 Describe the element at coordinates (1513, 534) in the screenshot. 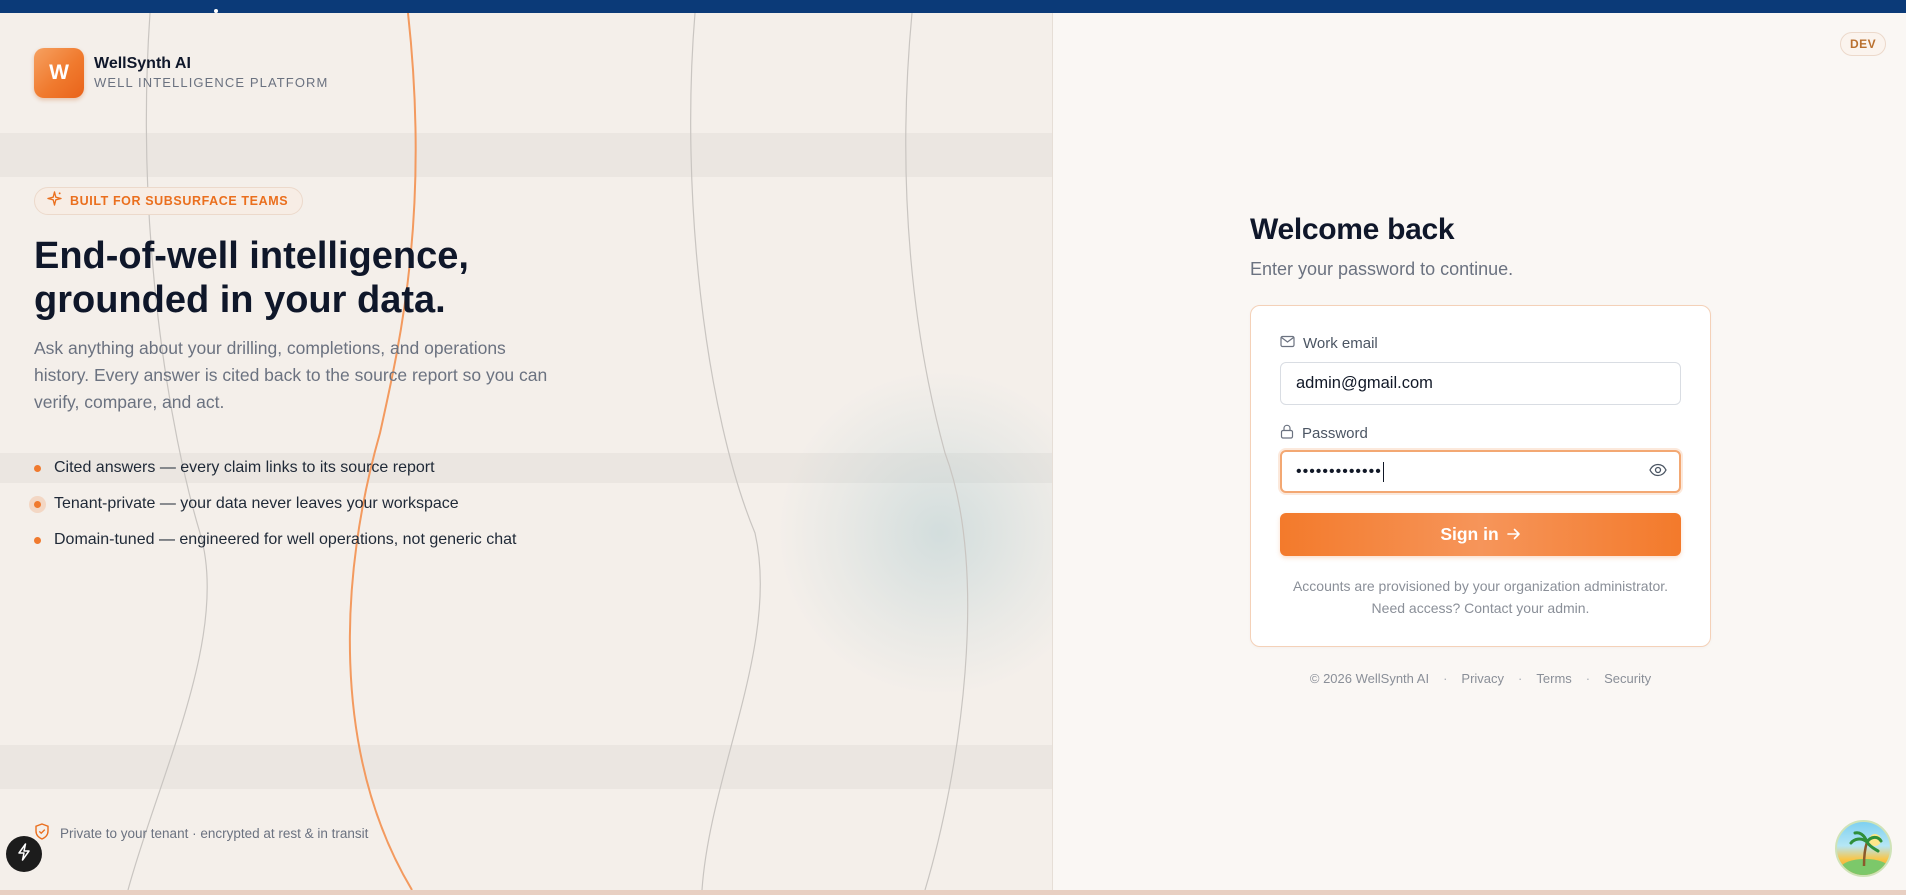

I see `arrow-right-icon` at that location.